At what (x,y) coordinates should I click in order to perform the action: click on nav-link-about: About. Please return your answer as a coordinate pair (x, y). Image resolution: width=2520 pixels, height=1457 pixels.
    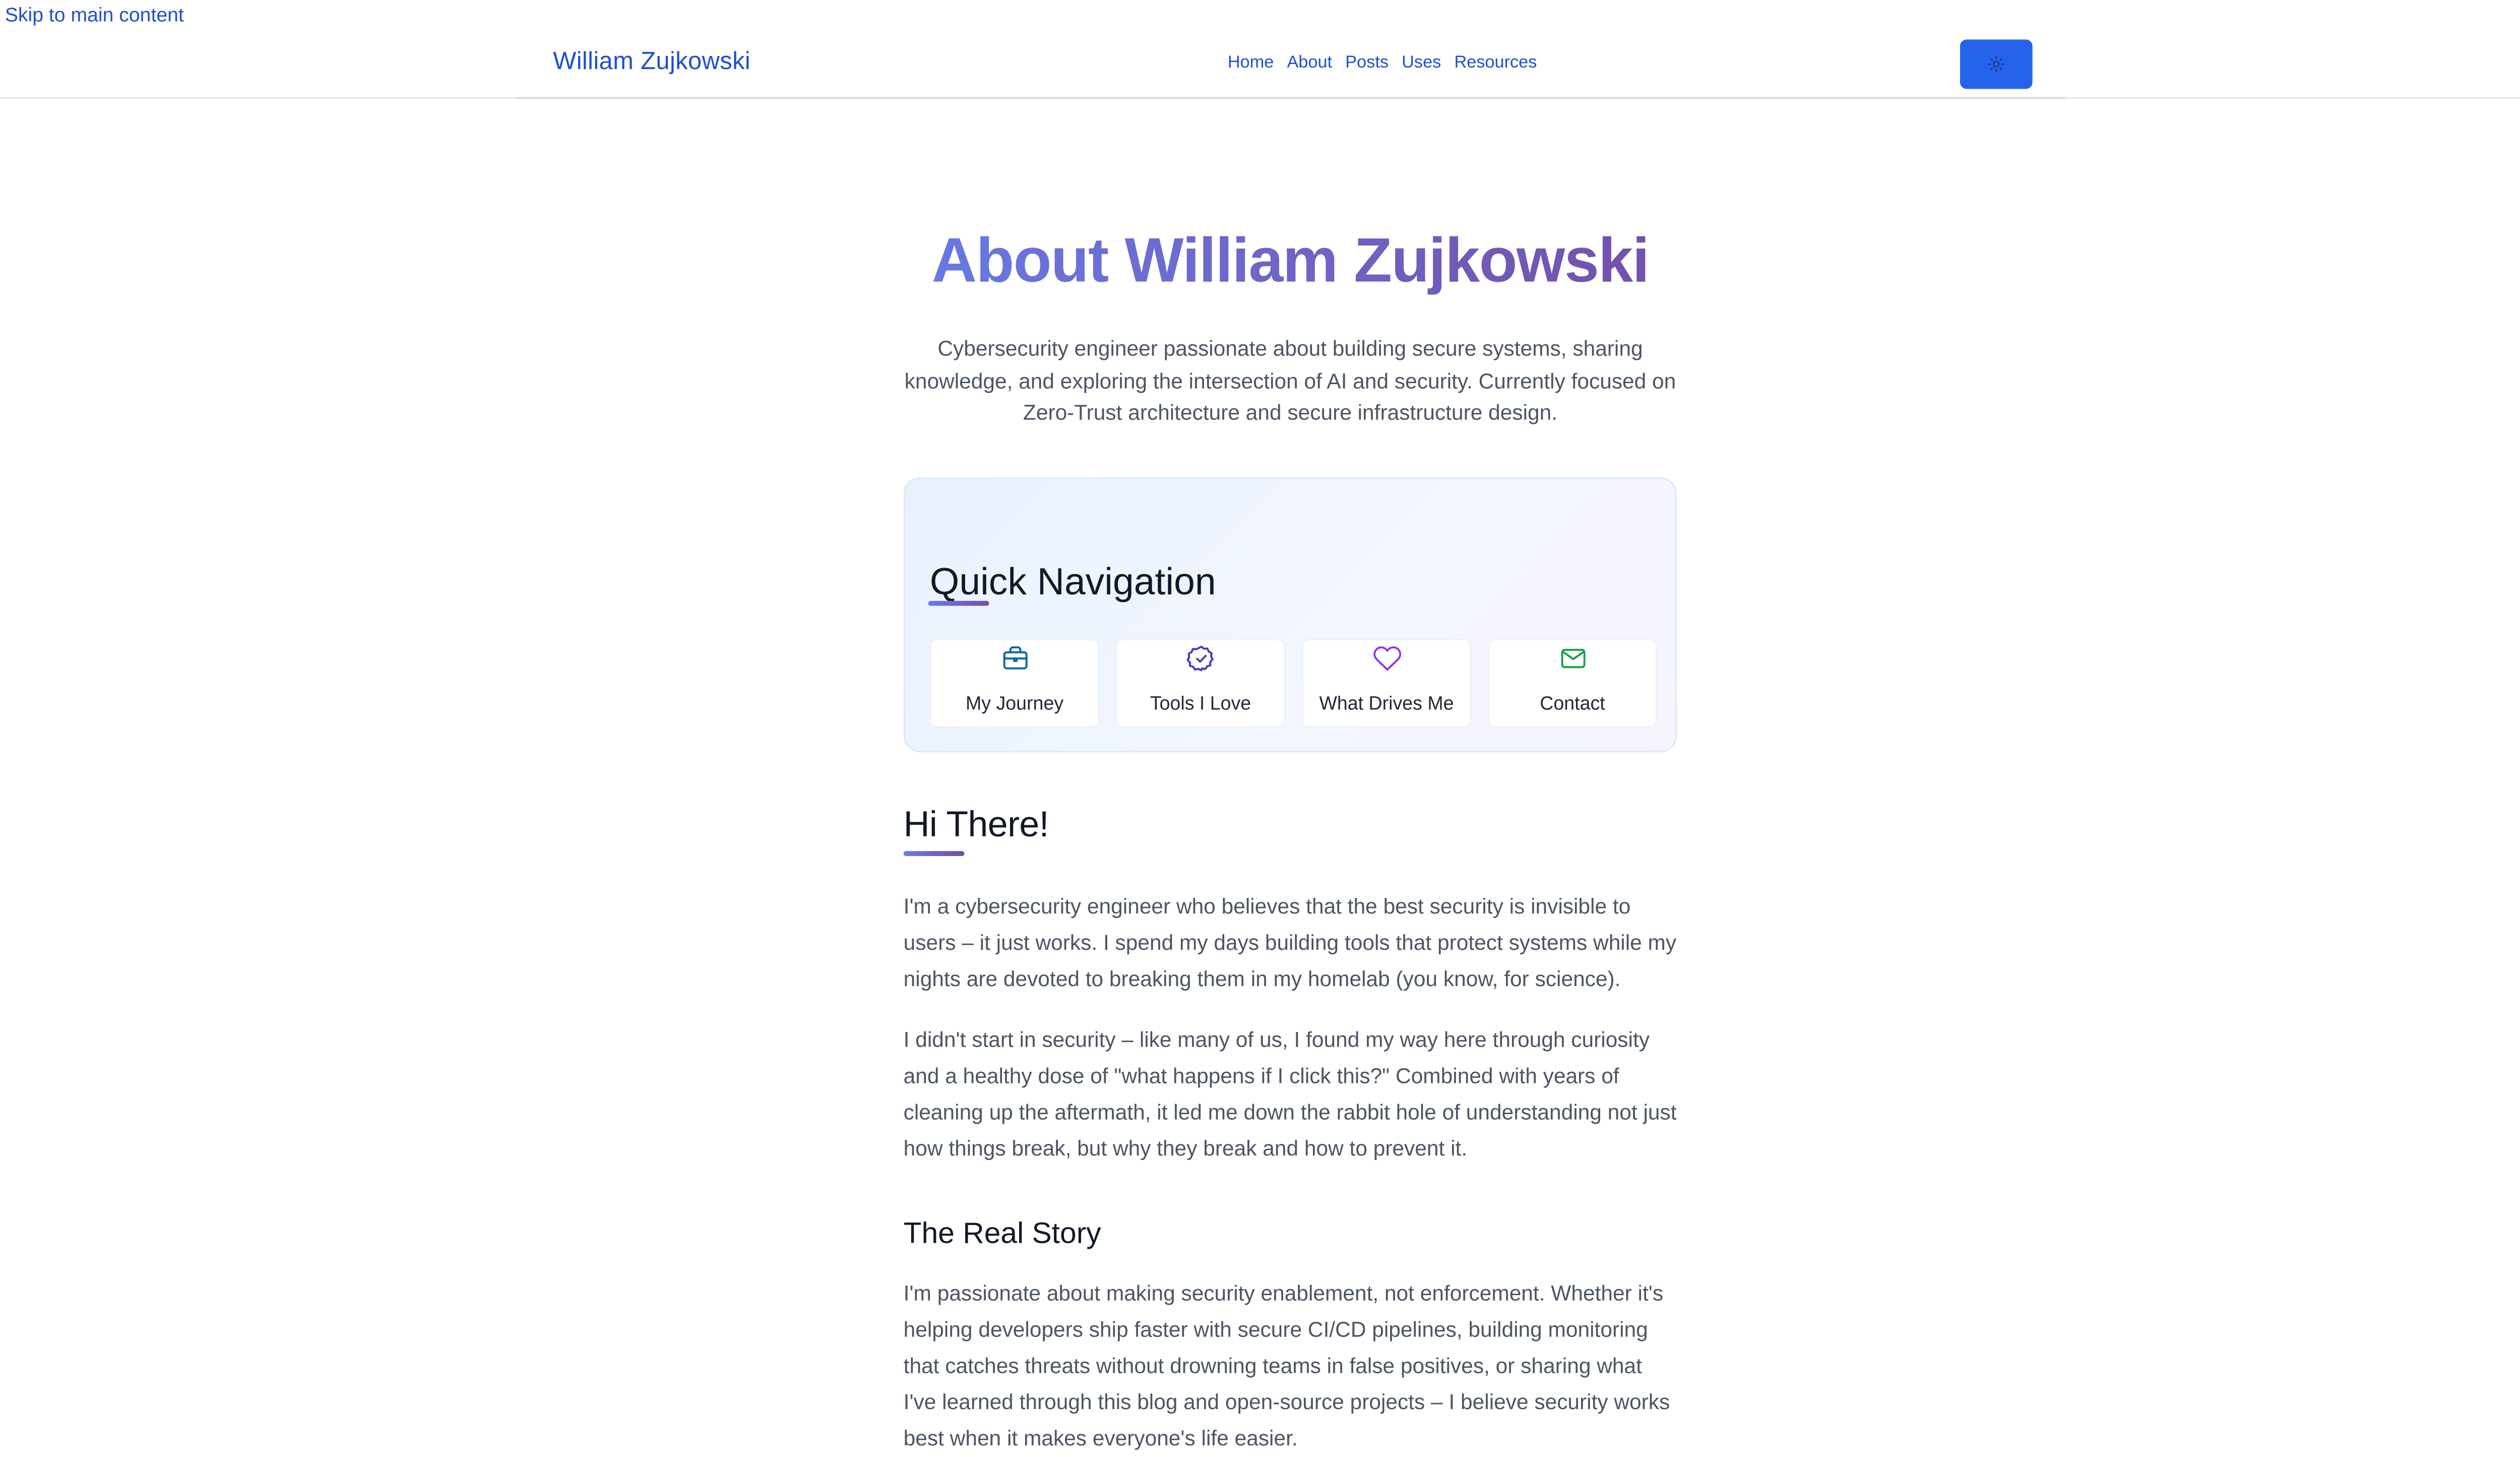
    Looking at the image, I should click on (1310, 62).